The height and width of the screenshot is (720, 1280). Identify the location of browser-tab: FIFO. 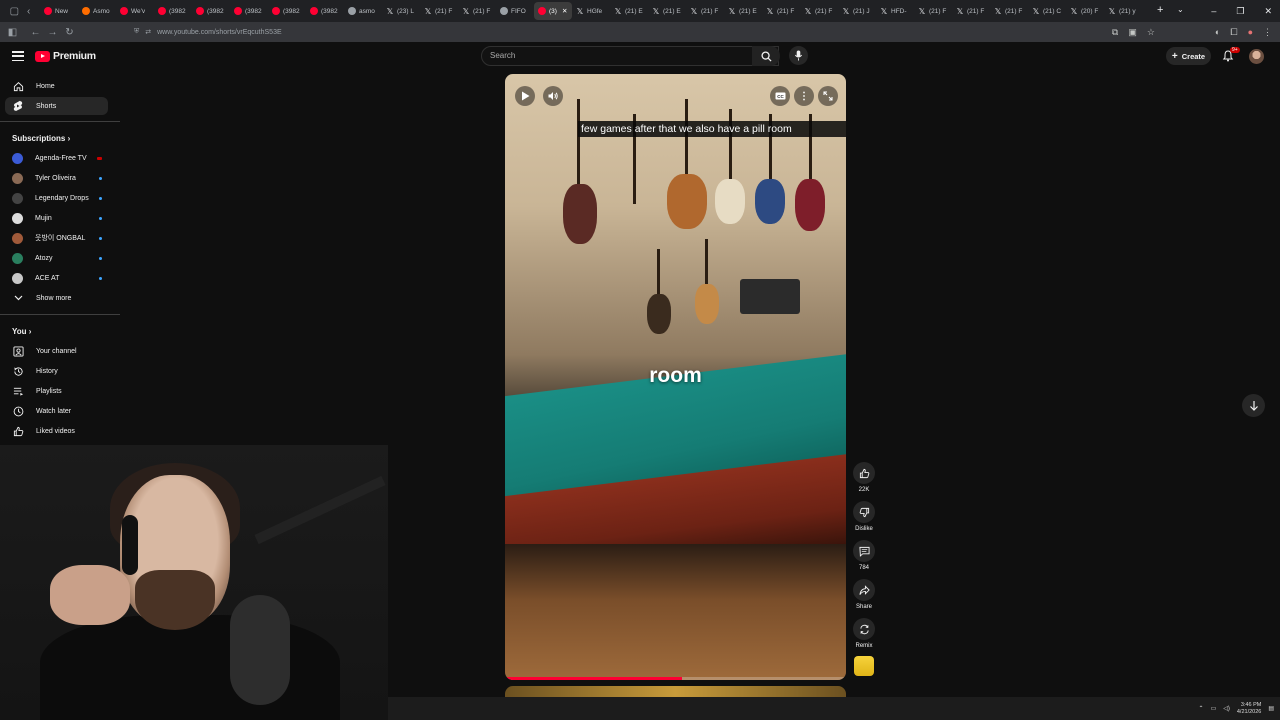
(515, 11).